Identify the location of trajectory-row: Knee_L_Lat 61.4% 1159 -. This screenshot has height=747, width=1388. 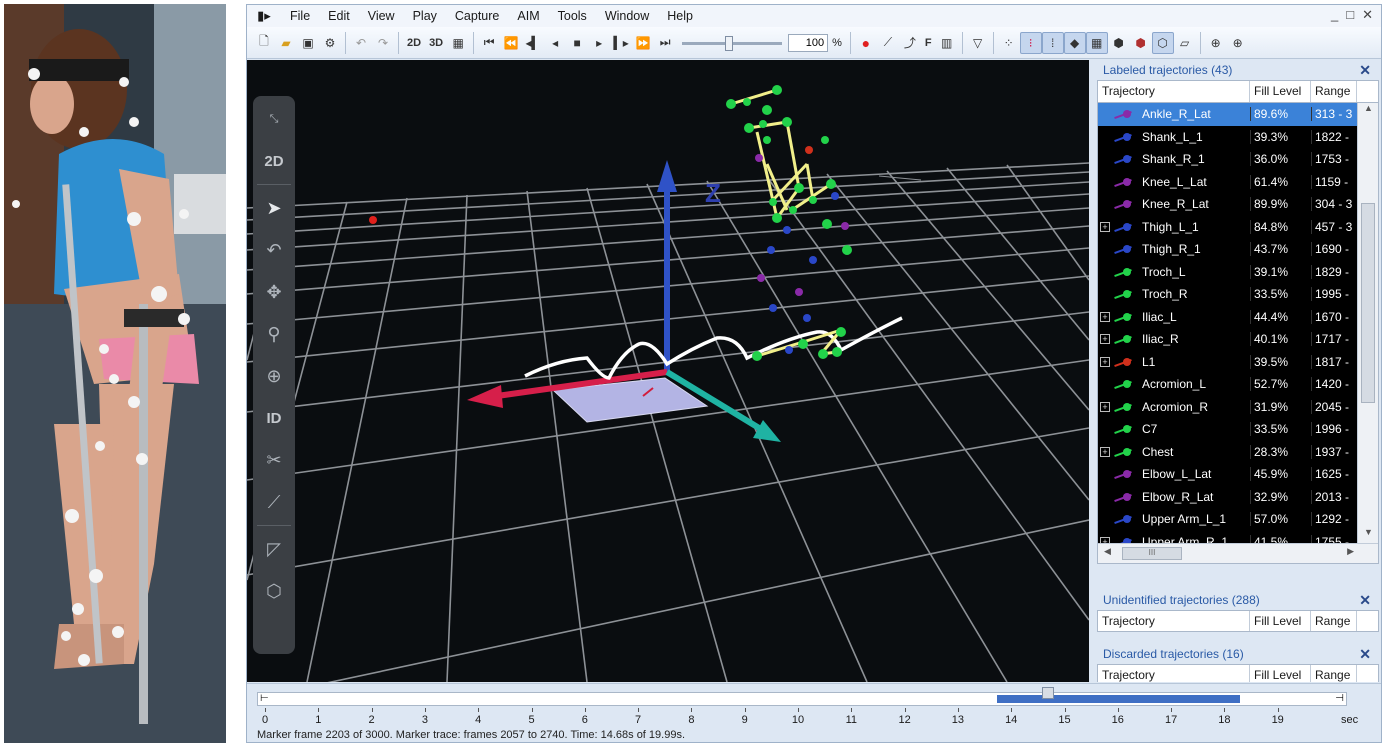
(1227, 182).